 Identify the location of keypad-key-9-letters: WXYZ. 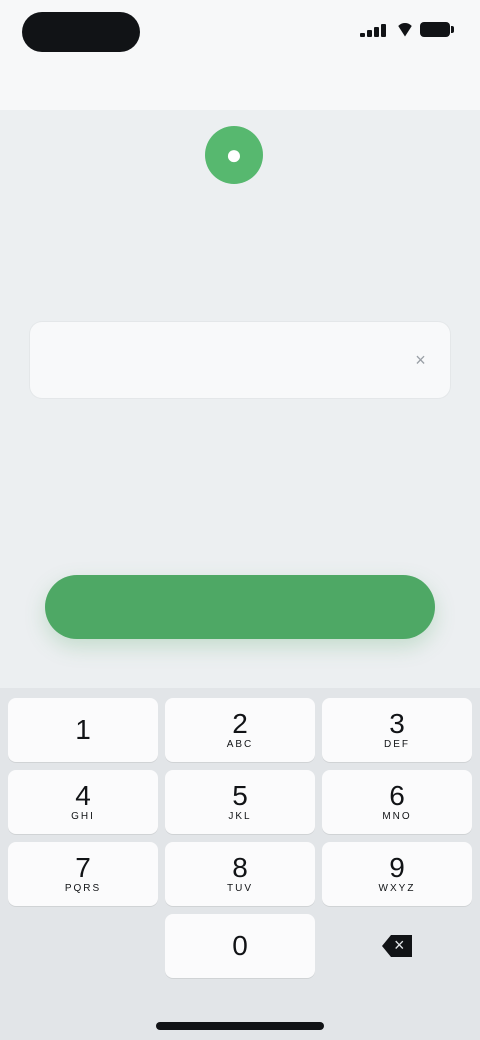
(397, 888).